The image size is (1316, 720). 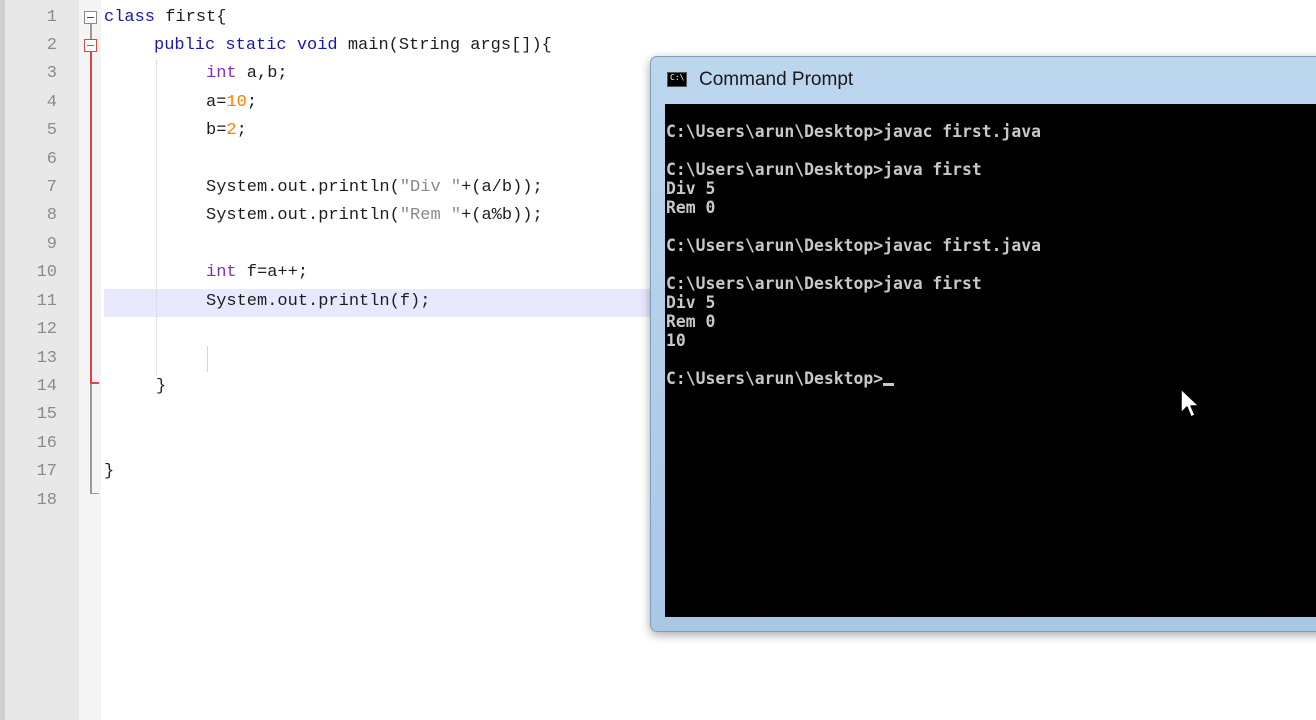 I want to click on line-number: 5, so click(x=51, y=130).